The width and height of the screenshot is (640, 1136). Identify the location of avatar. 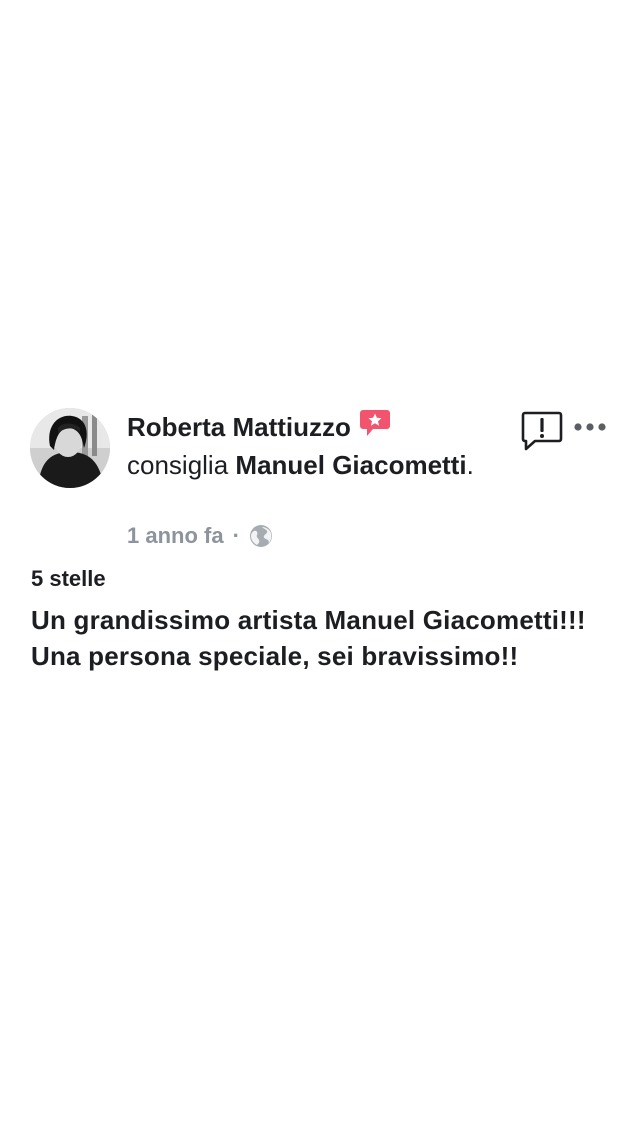
(70, 448).